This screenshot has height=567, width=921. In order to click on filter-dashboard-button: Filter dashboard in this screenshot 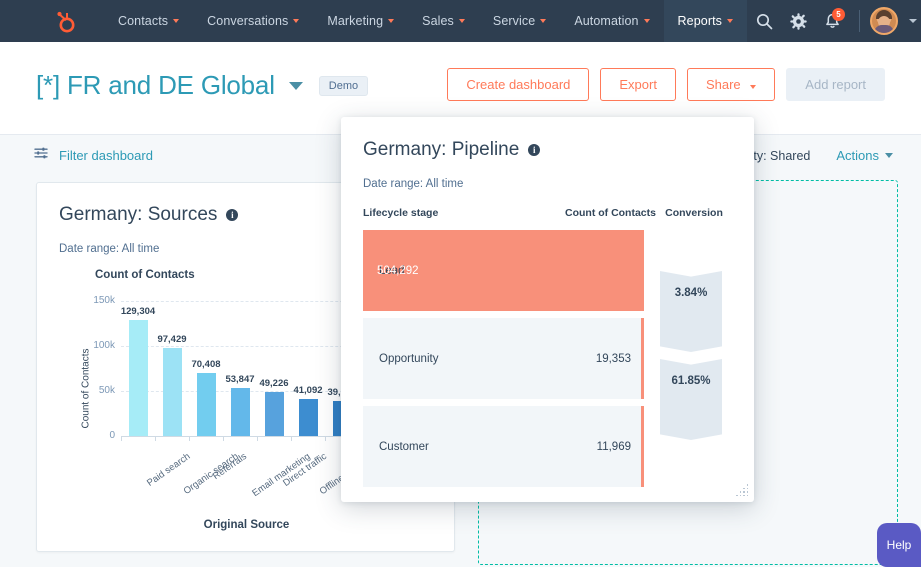, I will do `click(93, 155)`.